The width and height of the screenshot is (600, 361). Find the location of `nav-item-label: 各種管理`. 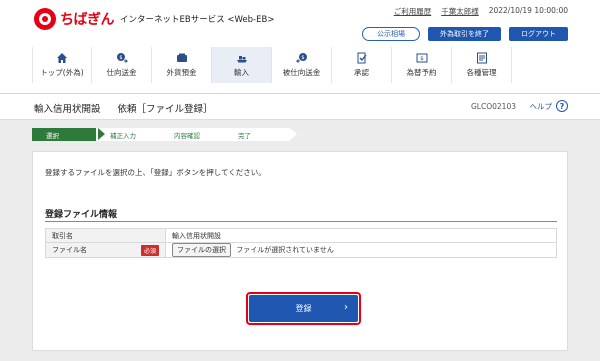

nav-item-label: 各種管理 is located at coordinates (481, 72).